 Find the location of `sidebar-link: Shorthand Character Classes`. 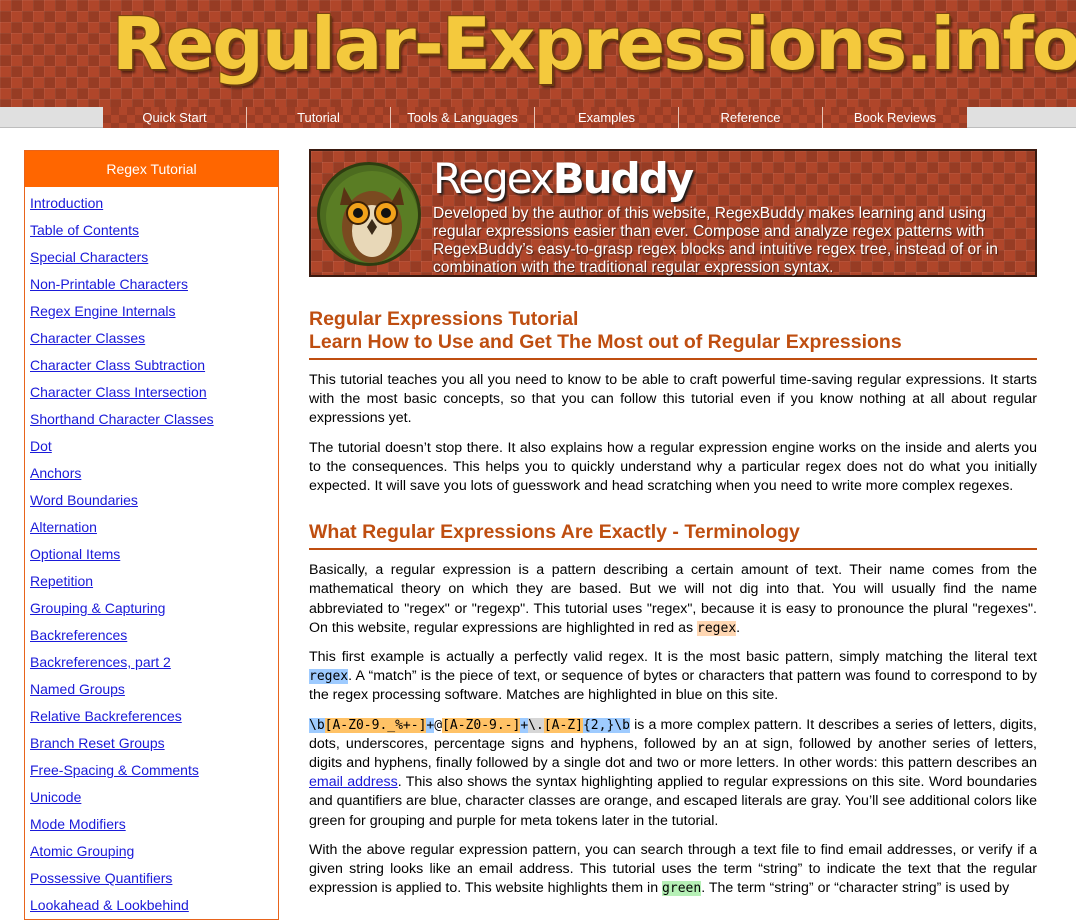

sidebar-link: Shorthand Character Classes is located at coordinates (122, 419).